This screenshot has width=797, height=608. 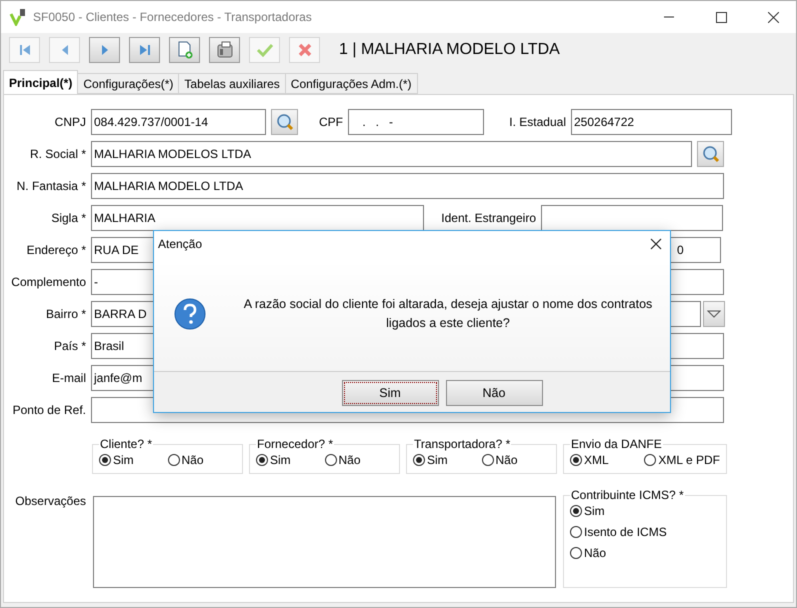 What do you see at coordinates (265, 50) in the screenshot?
I see `check-icon` at bounding box center [265, 50].